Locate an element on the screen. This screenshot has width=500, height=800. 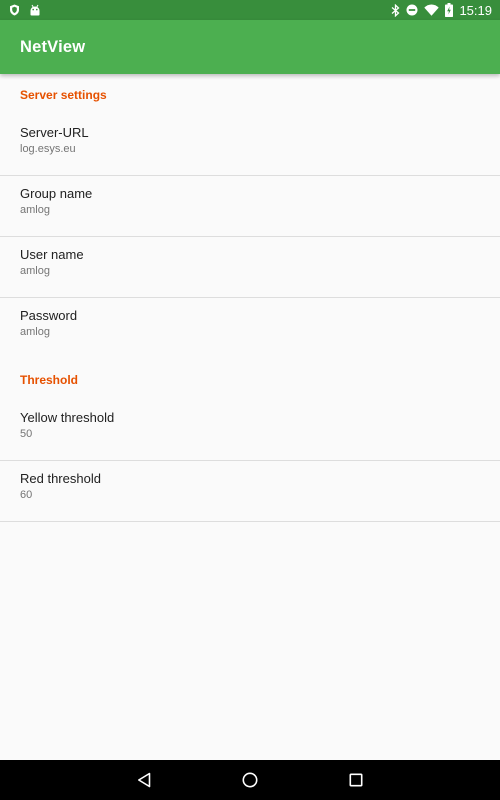
home-icon is located at coordinates (250, 780).